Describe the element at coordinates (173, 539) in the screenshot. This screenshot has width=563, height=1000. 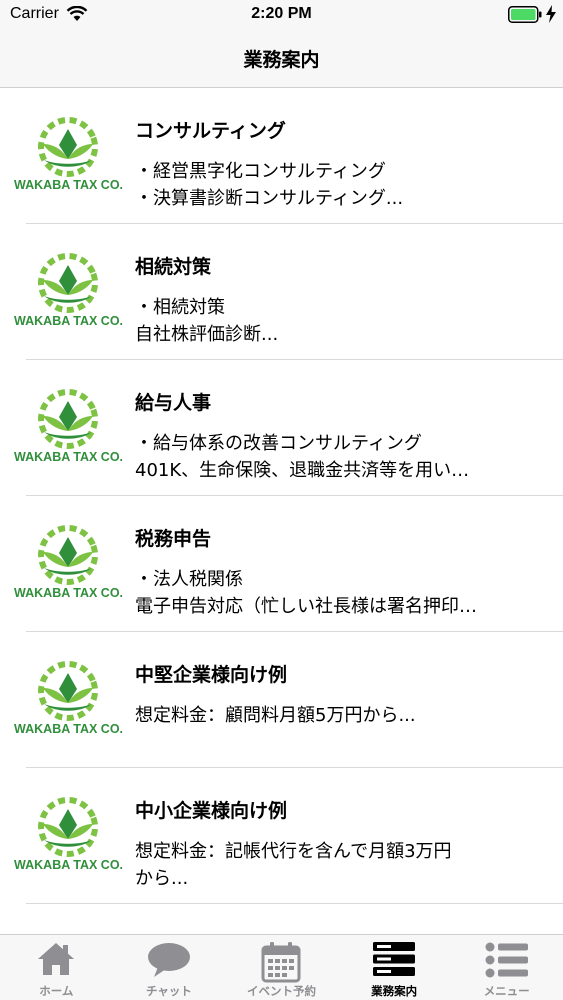
I see `service-title: 税務申告` at that location.